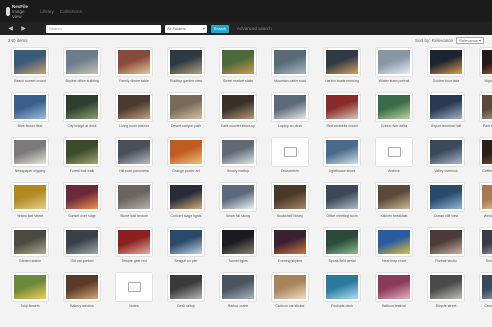  Describe the element at coordinates (10, 29) in the screenshot. I see `back-icon: ◀` at that location.